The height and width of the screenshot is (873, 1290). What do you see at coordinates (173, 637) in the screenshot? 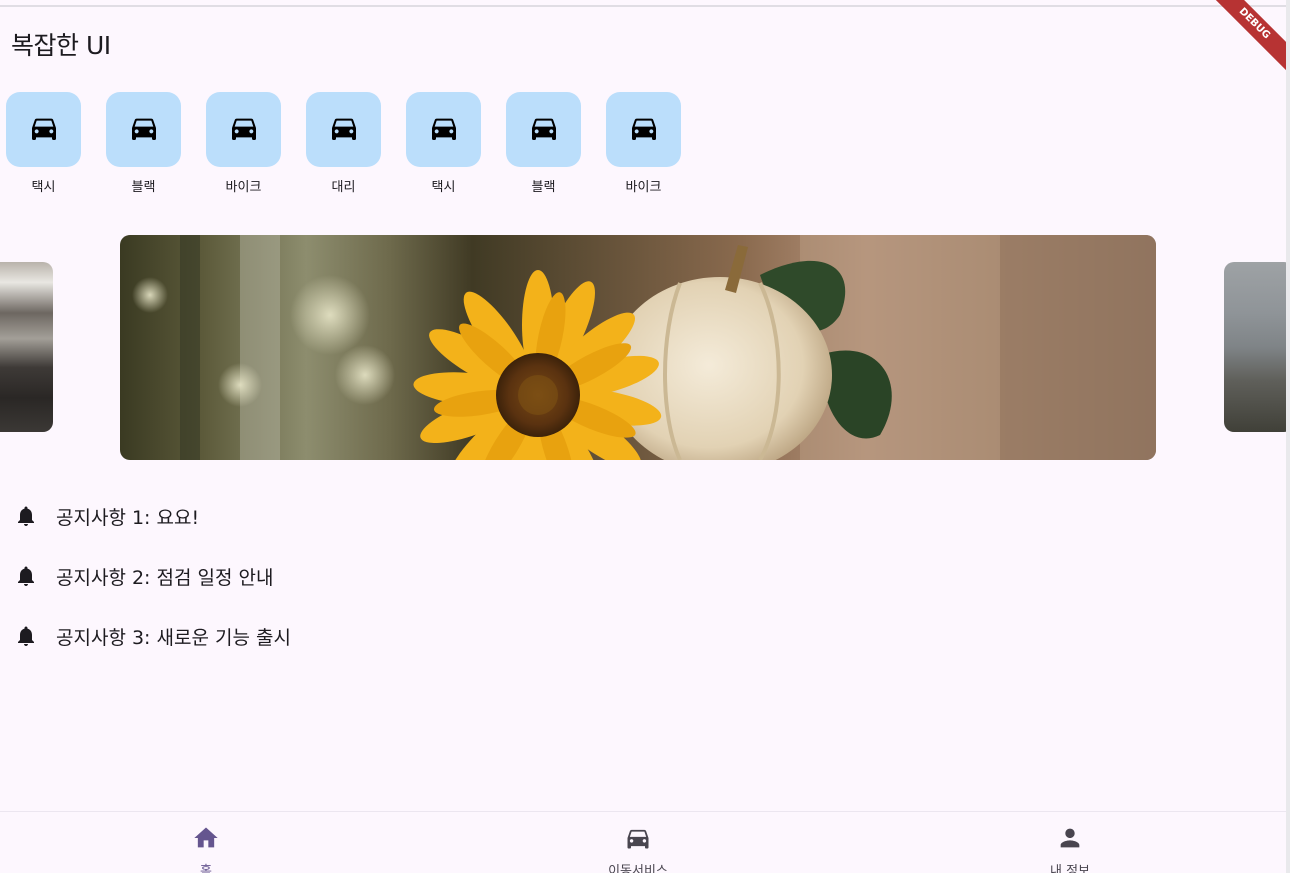
I see `notice-text: 공지사항 3: 새로운 기능 출시` at bounding box center [173, 637].